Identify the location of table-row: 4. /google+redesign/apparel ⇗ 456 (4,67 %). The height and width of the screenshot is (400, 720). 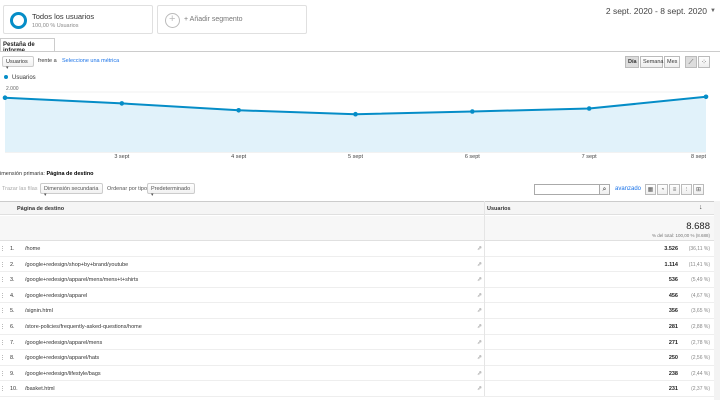
(357, 296).